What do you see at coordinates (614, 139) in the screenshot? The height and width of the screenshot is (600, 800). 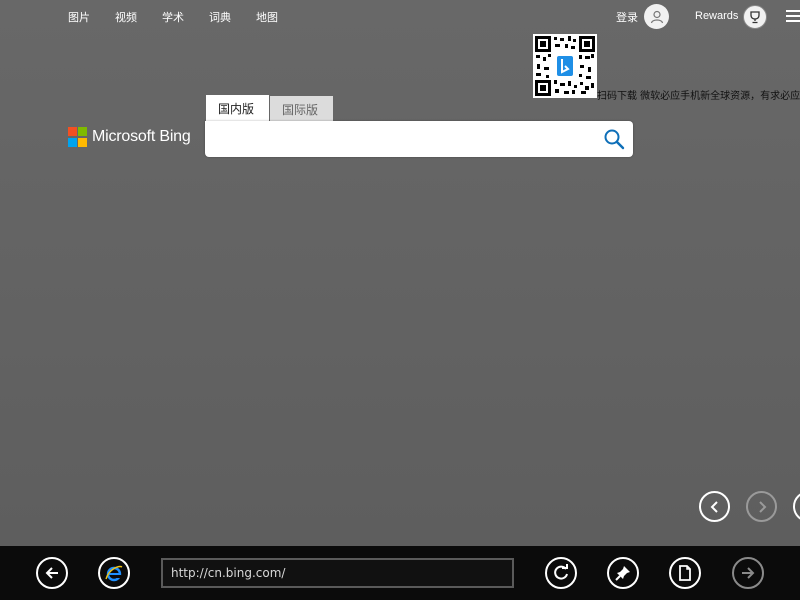 I see `search-icon` at bounding box center [614, 139].